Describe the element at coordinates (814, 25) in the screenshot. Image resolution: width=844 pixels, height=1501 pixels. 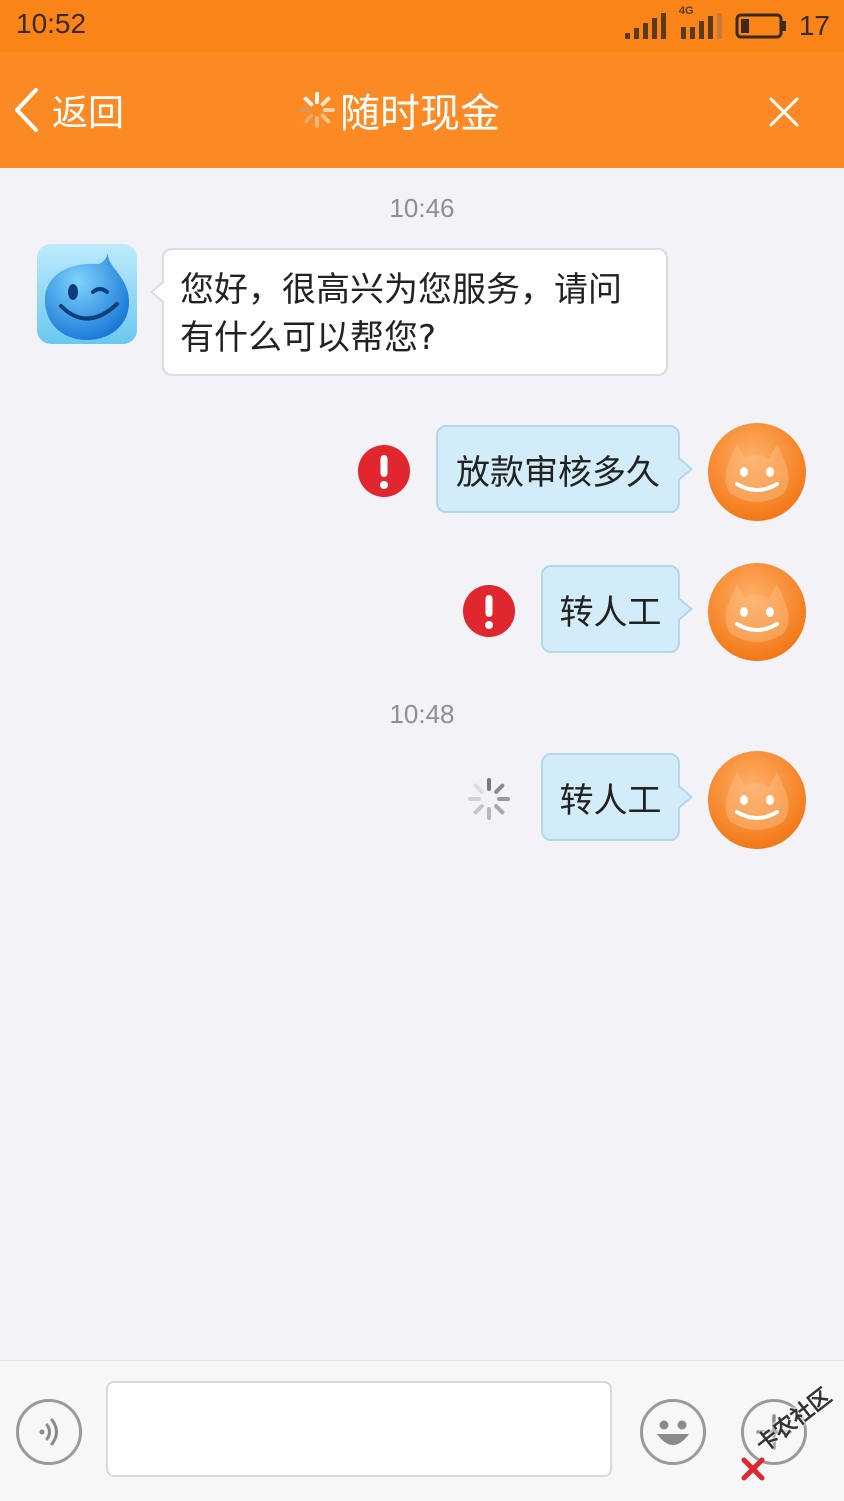
I see `battery-level: 17` at that location.